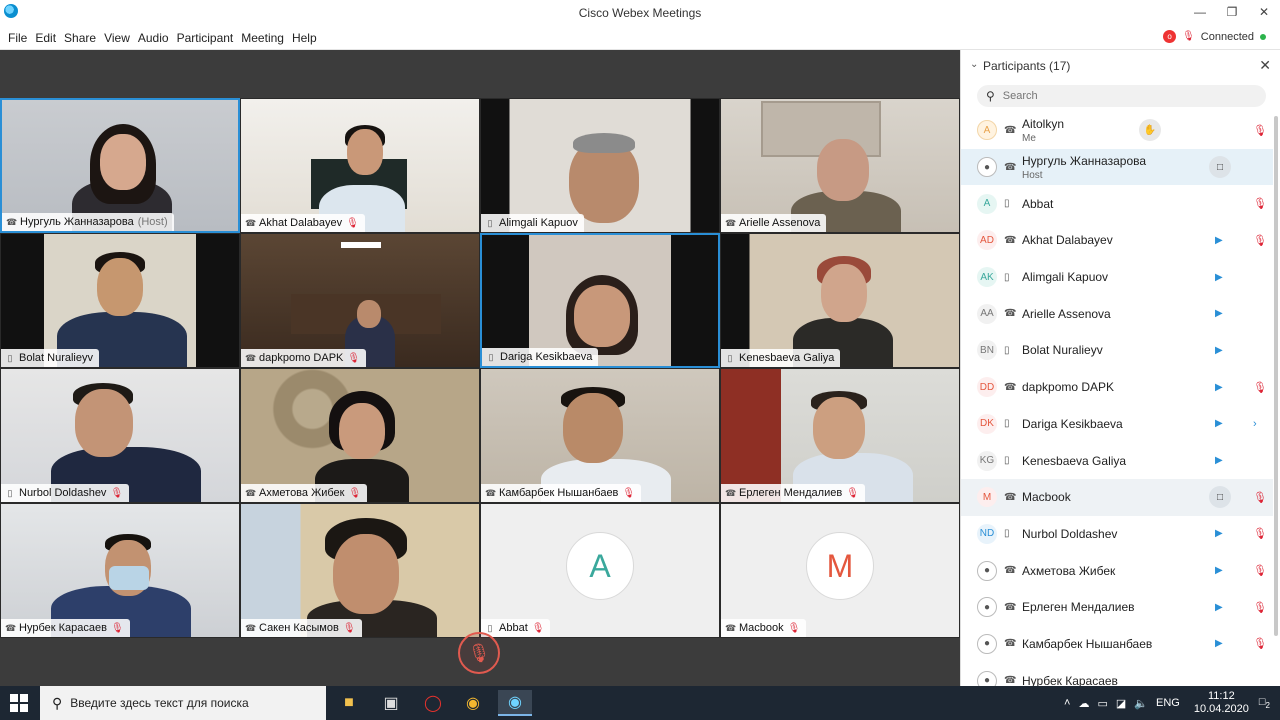 This screenshot has height=720, width=1280. I want to click on video-tile: ☎ Камбарбек Нышанбаев 🎙, so click(600, 435).